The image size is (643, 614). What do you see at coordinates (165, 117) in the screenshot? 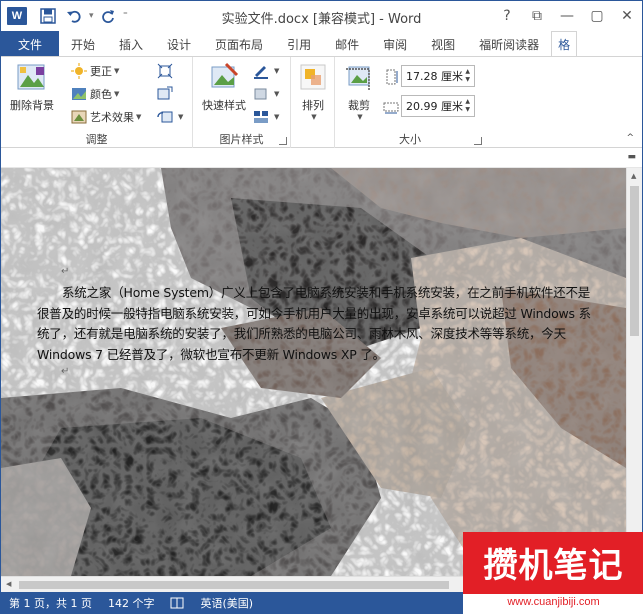
I see `reset-picture-icon` at bounding box center [165, 117].